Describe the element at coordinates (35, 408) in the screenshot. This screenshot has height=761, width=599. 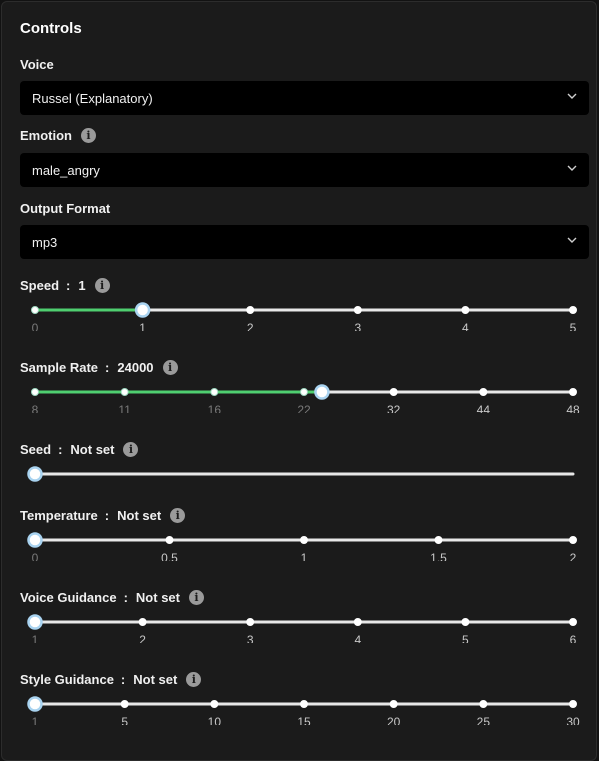
I see `slider-tick-label: 8` at that location.